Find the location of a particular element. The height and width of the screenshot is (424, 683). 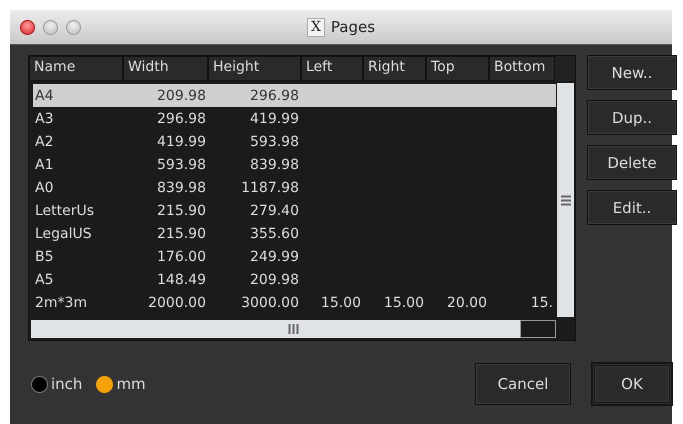

column-header: Name is located at coordinates (76, 68).